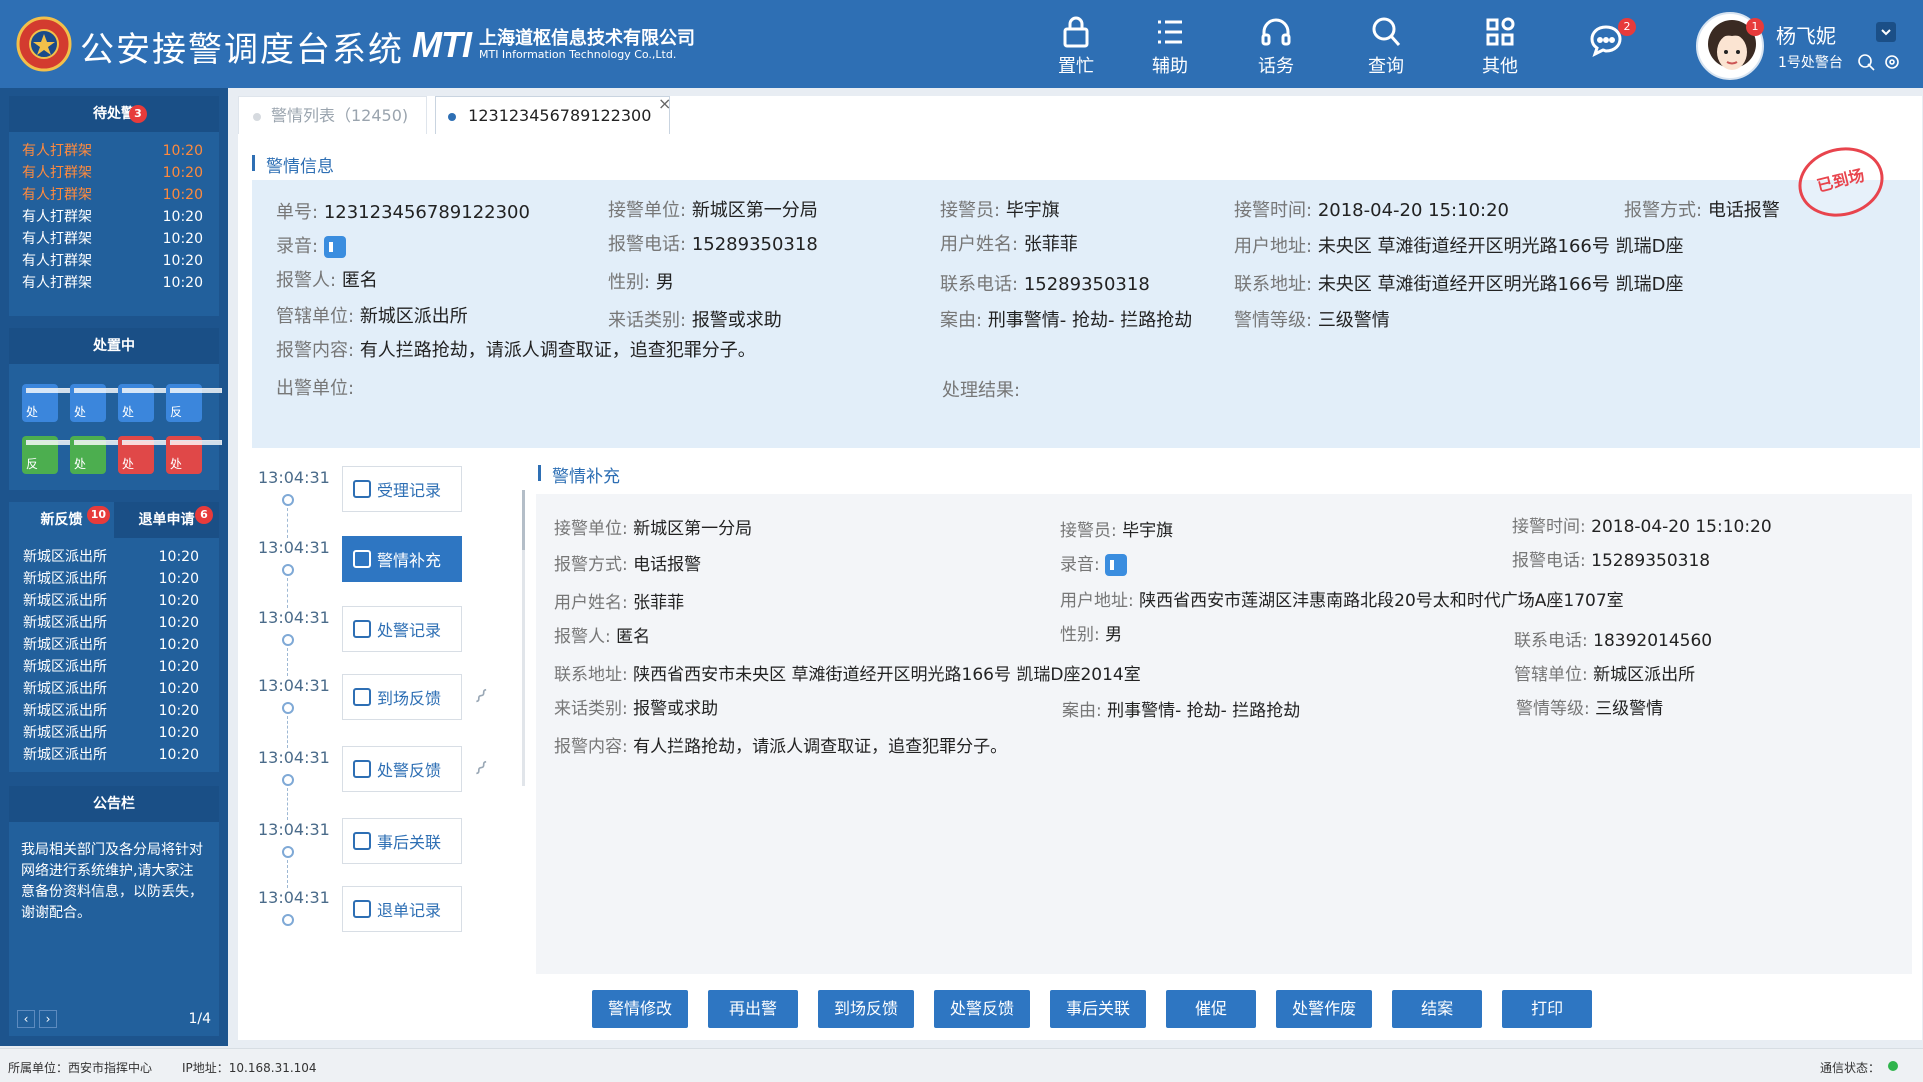 The height and width of the screenshot is (1082, 1923). I want to click on dispatching-header: 处置中, so click(114, 346).